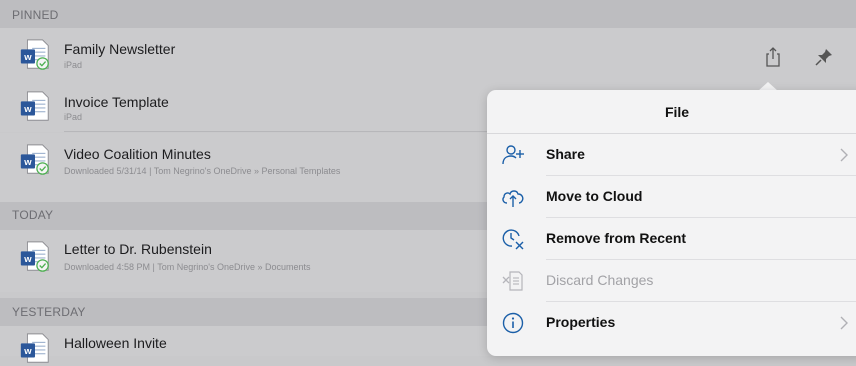 The height and width of the screenshot is (366, 856). I want to click on section-header-pinned: PINNED, so click(428, 14).